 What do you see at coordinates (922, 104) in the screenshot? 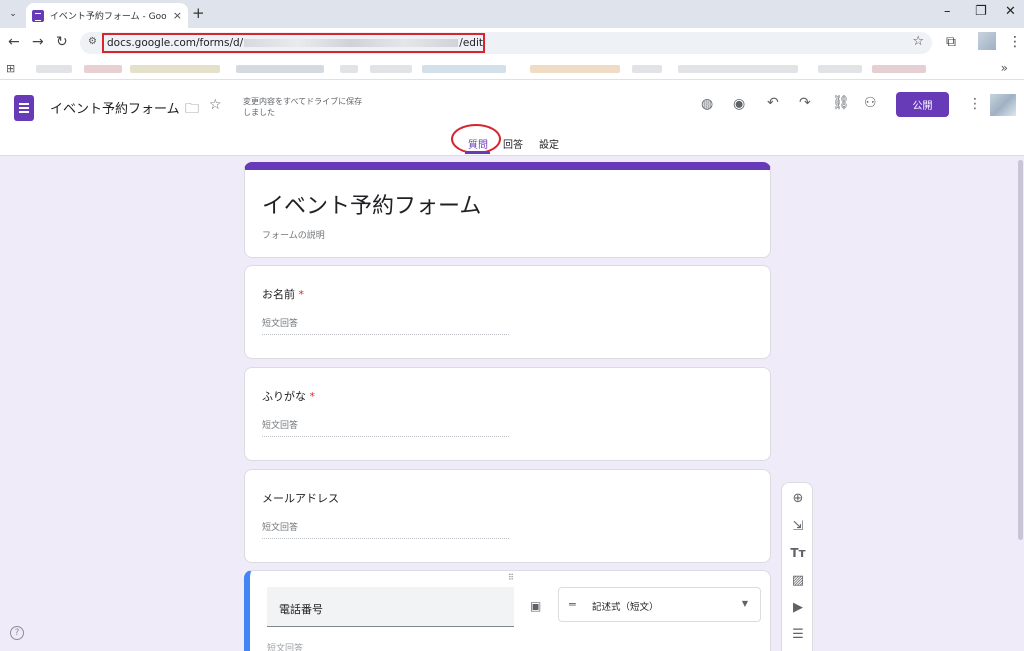
I see `publish-button: 公開` at bounding box center [922, 104].